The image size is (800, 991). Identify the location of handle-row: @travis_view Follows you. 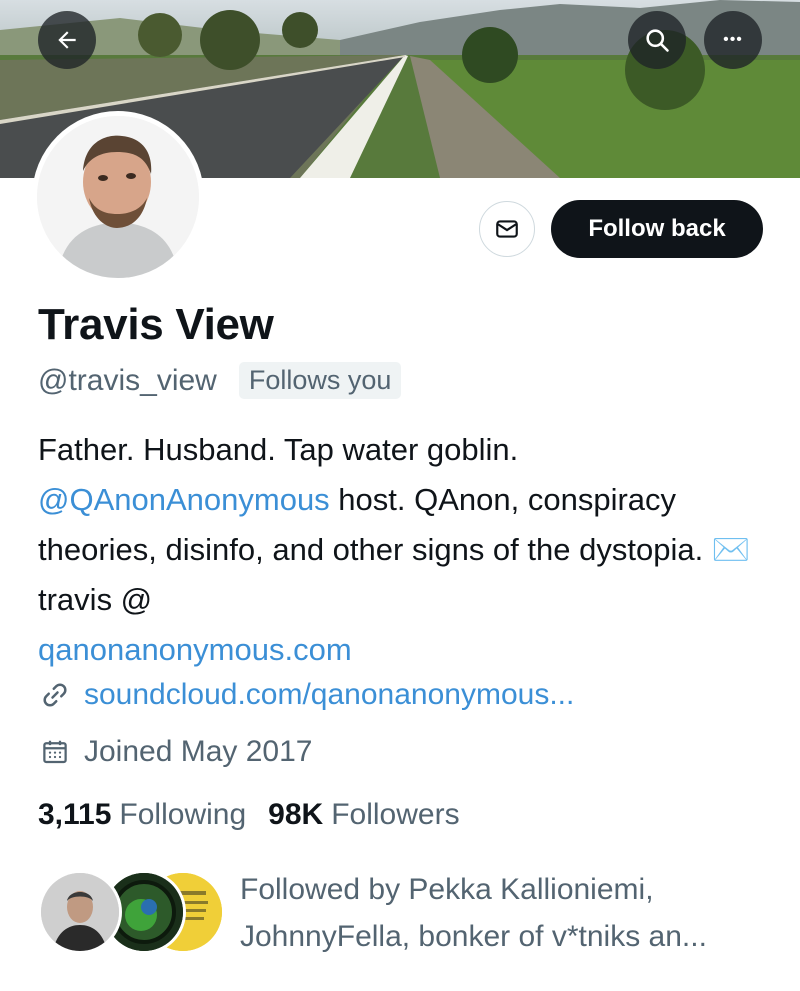
(220, 380).